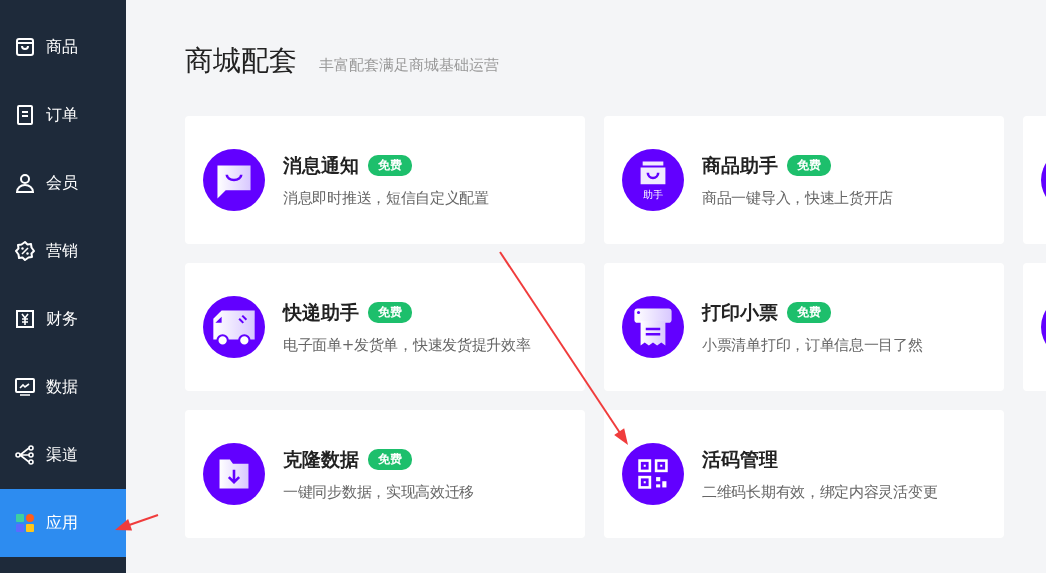  What do you see at coordinates (653, 327) in the screenshot?
I see `printer-icon` at bounding box center [653, 327].